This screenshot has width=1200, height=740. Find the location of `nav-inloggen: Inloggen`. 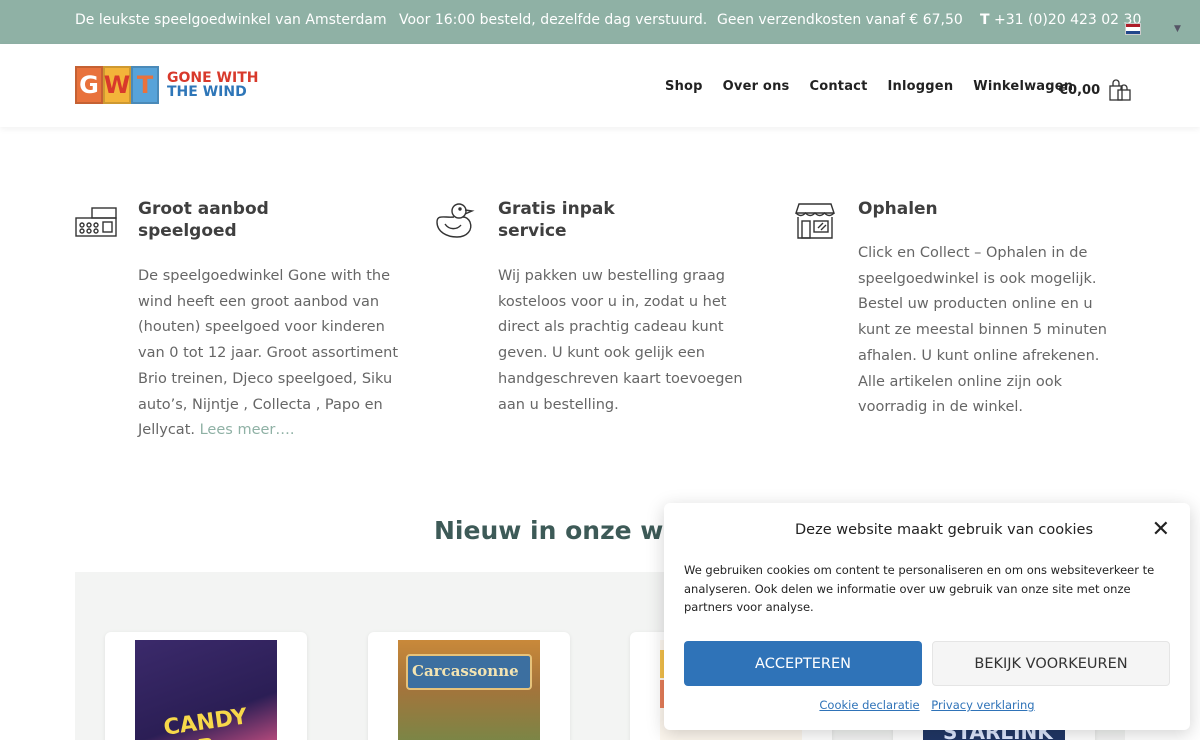

nav-inloggen: Inloggen is located at coordinates (921, 86).